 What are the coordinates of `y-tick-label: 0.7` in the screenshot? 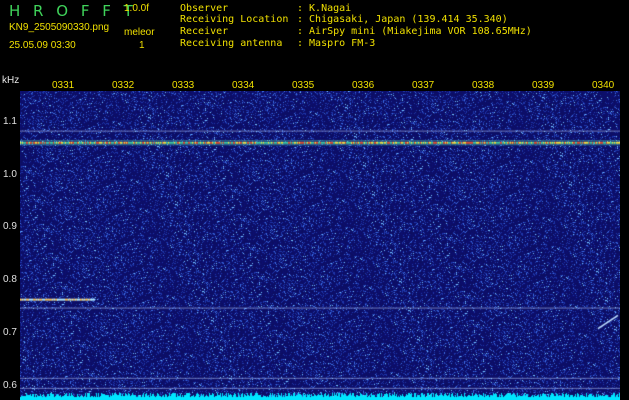 It's located at (10, 332).